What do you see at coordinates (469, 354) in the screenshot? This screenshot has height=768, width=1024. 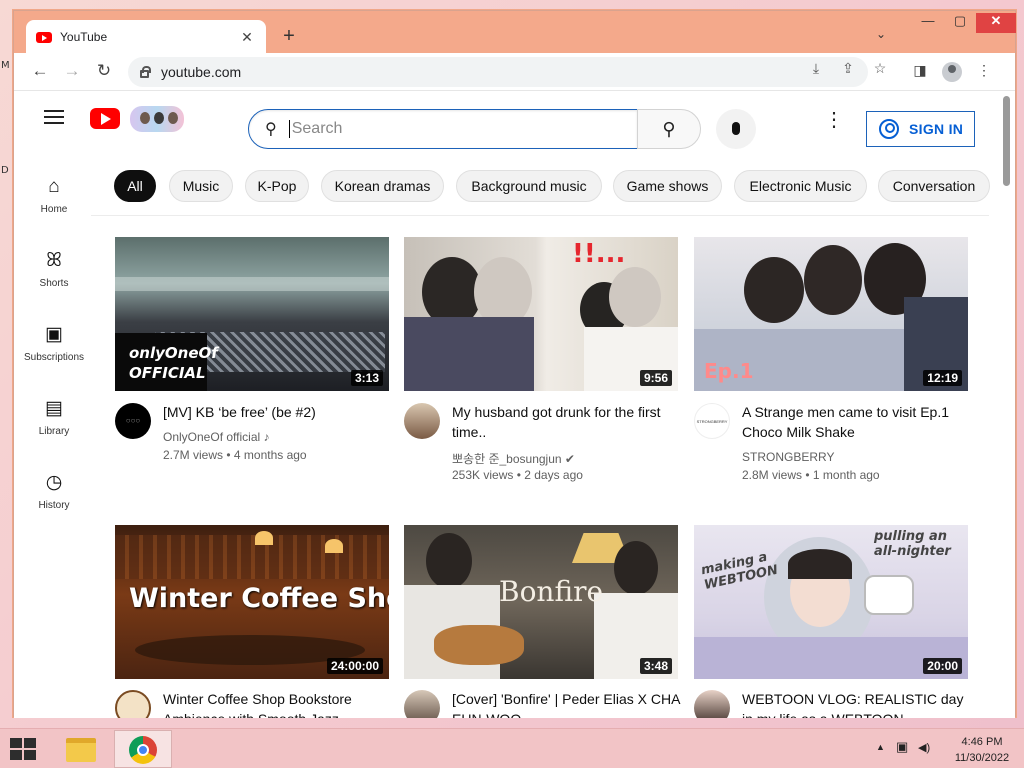 I see `thumbnail-shirt` at bounding box center [469, 354].